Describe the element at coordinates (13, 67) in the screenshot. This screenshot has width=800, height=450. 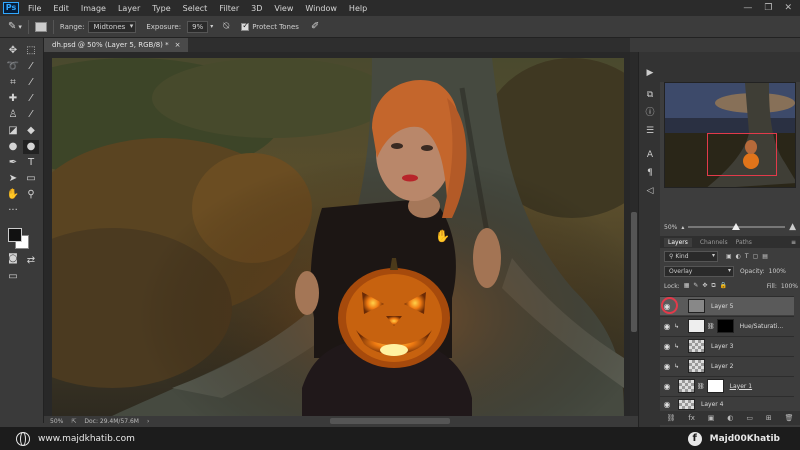
I see `lasso-tool-icon: ➰` at that location.